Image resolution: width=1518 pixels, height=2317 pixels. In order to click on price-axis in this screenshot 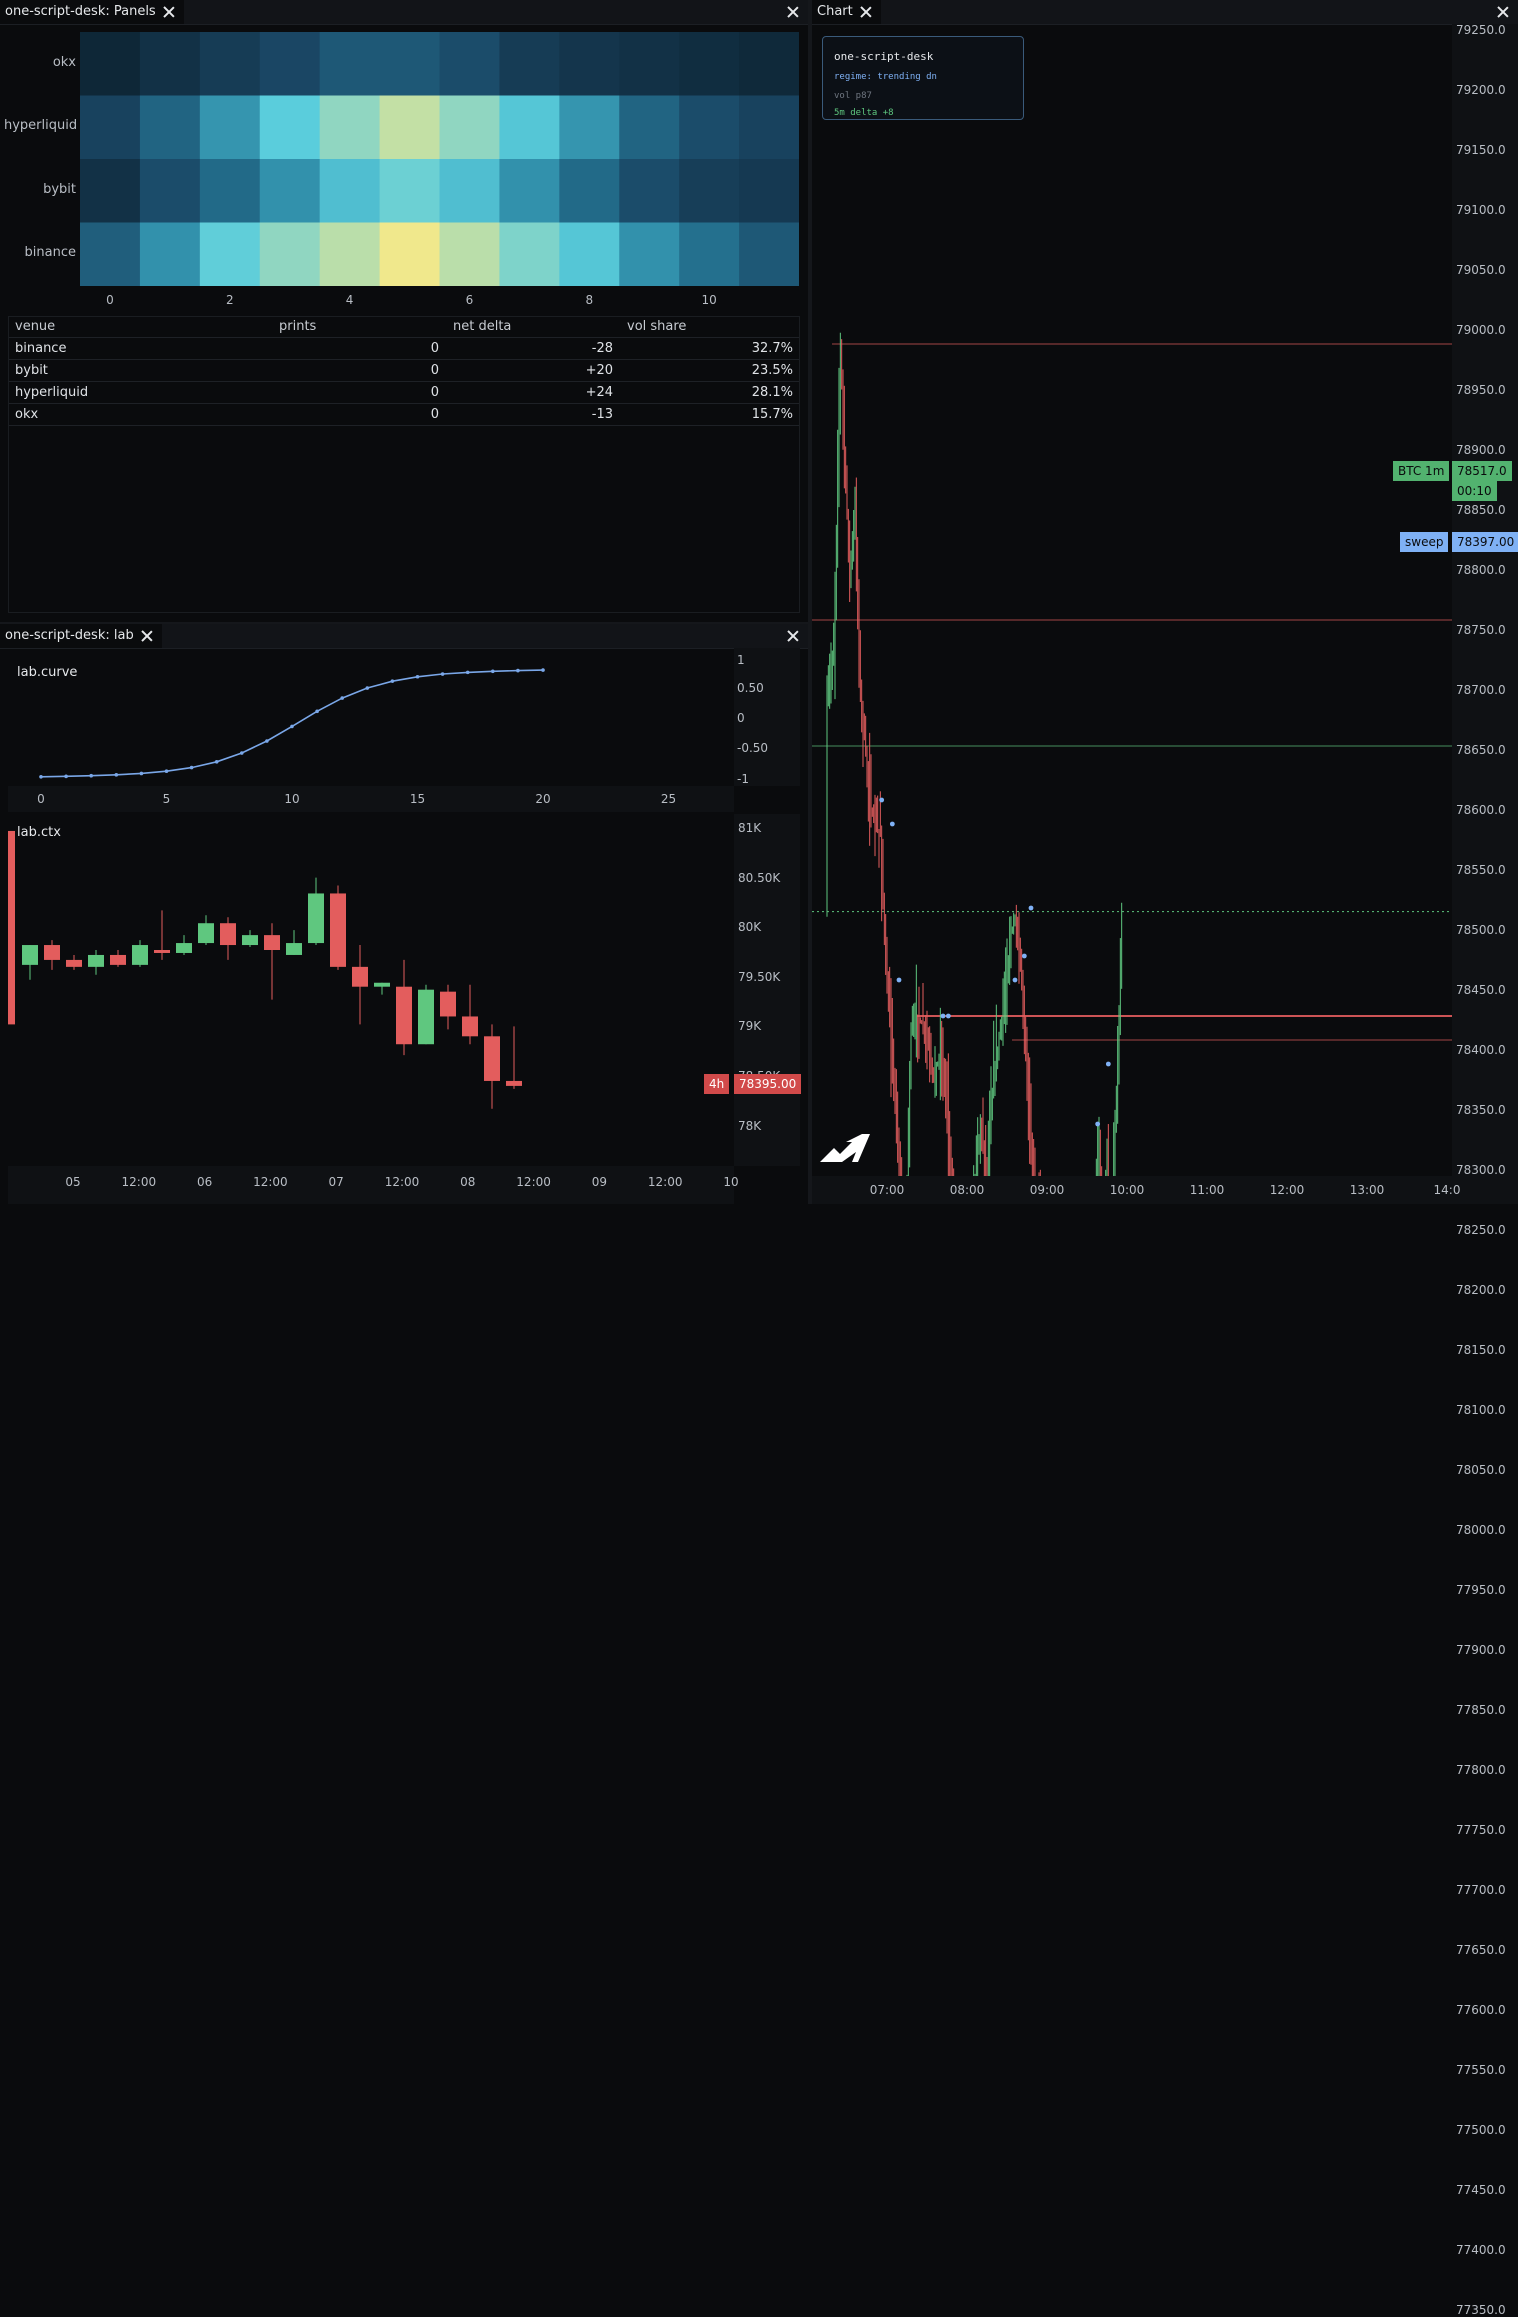, I will do `click(1485, 614)`.